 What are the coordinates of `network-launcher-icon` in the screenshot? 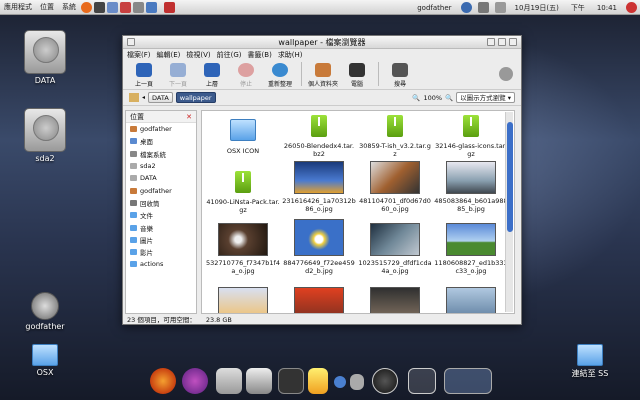 It's located at (151, 7).